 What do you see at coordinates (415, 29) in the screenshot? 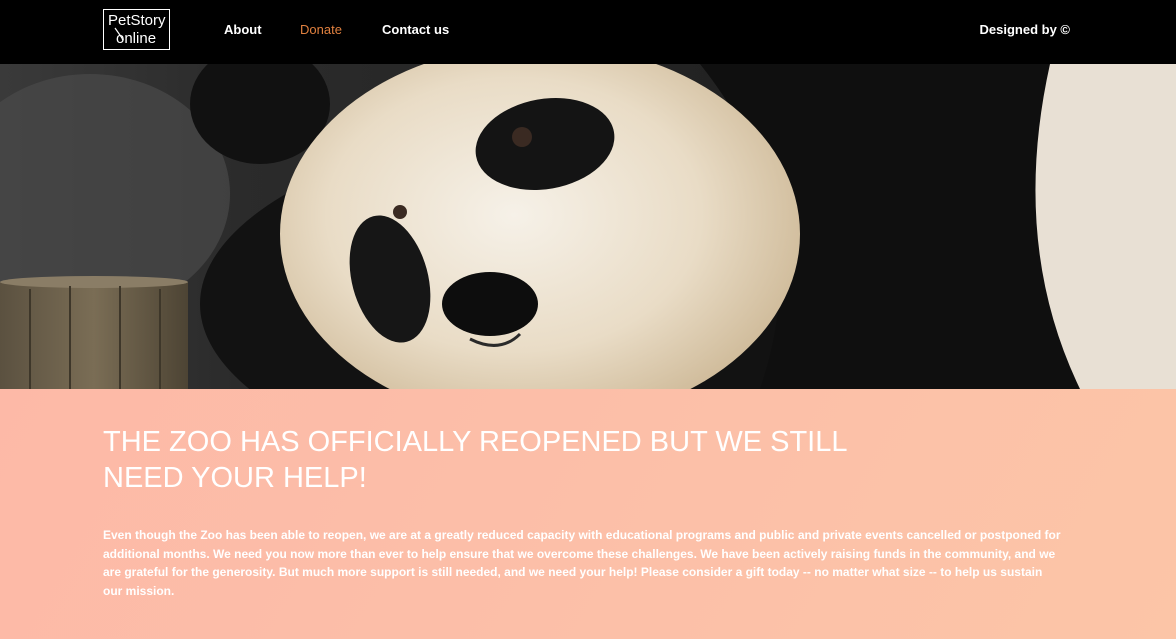
I see `nav-link-contact: Contact us` at bounding box center [415, 29].